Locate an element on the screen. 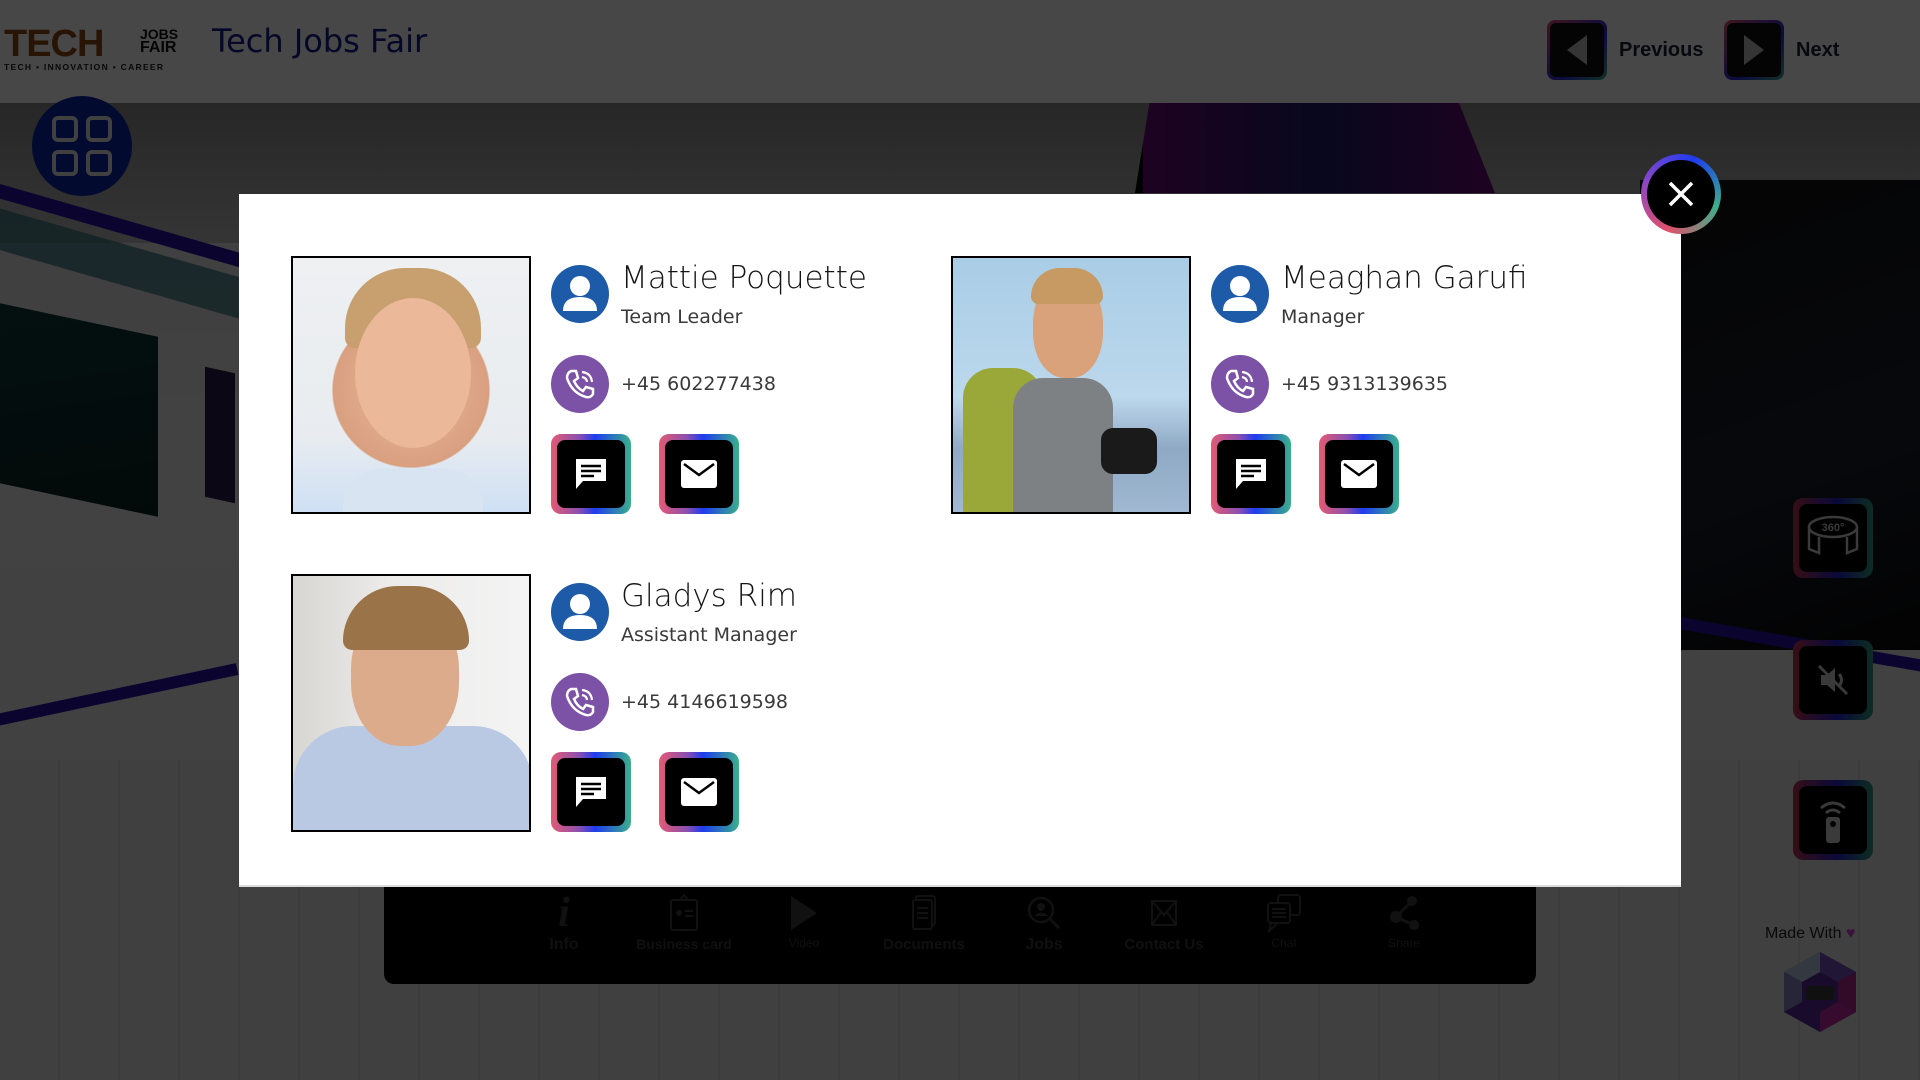 The width and height of the screenshot is (1920, 1080). close-modal-button is located at coordinates (1681, 194).